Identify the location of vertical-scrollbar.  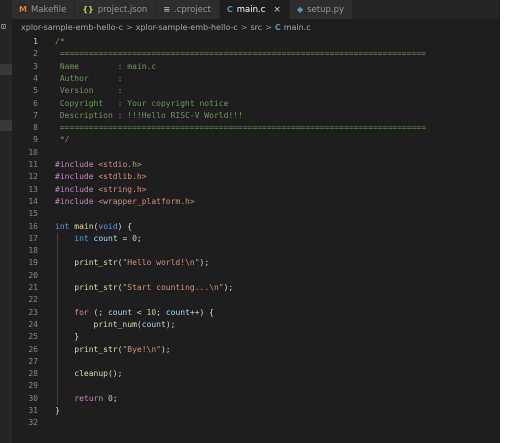
(498, 239).